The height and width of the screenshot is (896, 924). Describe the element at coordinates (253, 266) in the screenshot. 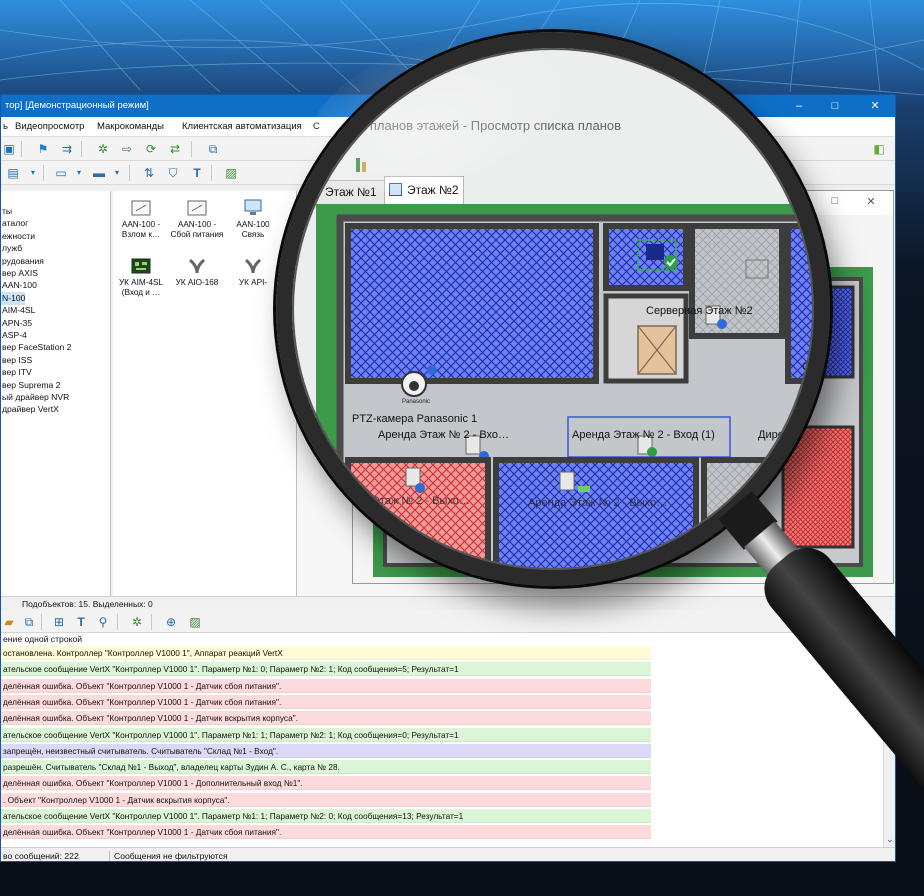

I see `y-splitter-icon` at that location.